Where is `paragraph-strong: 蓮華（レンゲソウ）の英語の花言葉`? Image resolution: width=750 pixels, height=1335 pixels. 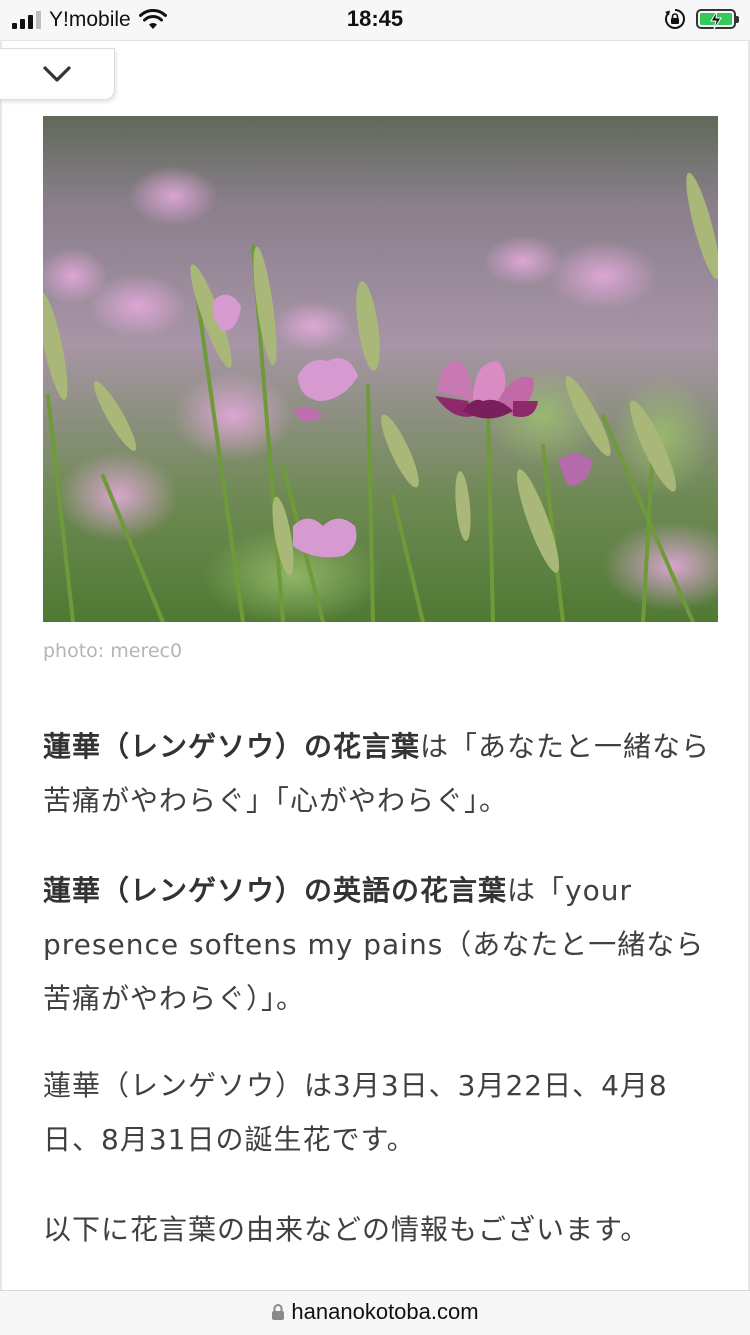 paragraph-strong: 蓮華（レンゲソウ）の英語の花言葉 is located at coordinates (275, 890).